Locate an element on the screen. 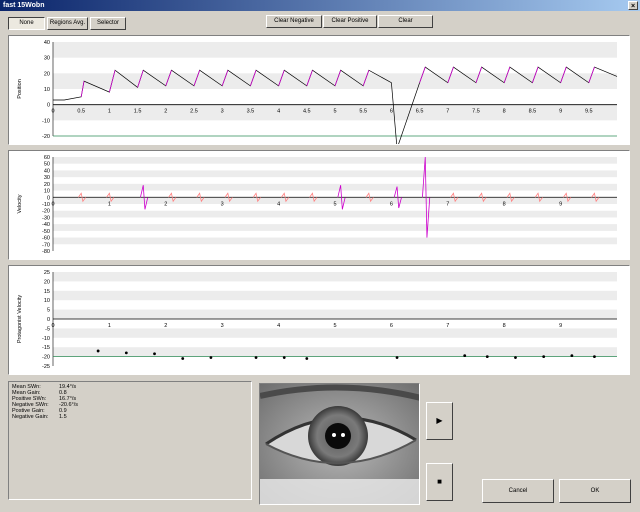 This screenshot has height=512, width=640. y-axis-label: Velocity is located at coordinates (20, 203).